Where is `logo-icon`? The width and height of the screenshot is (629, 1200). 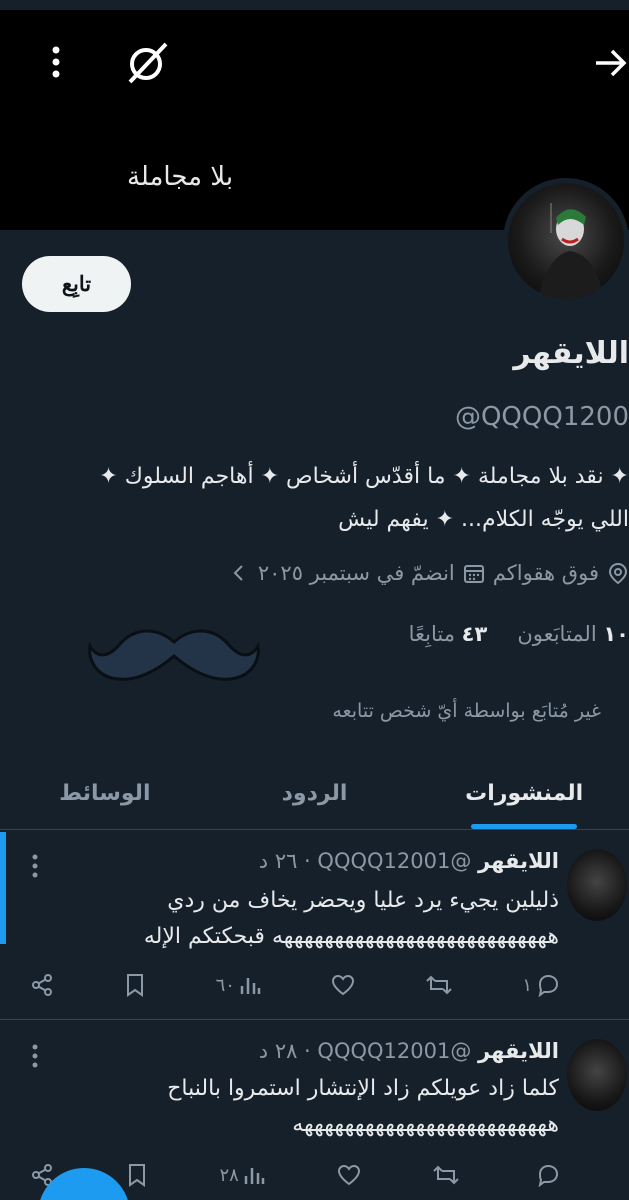 logo-icon is located at coordinates (148, 63).